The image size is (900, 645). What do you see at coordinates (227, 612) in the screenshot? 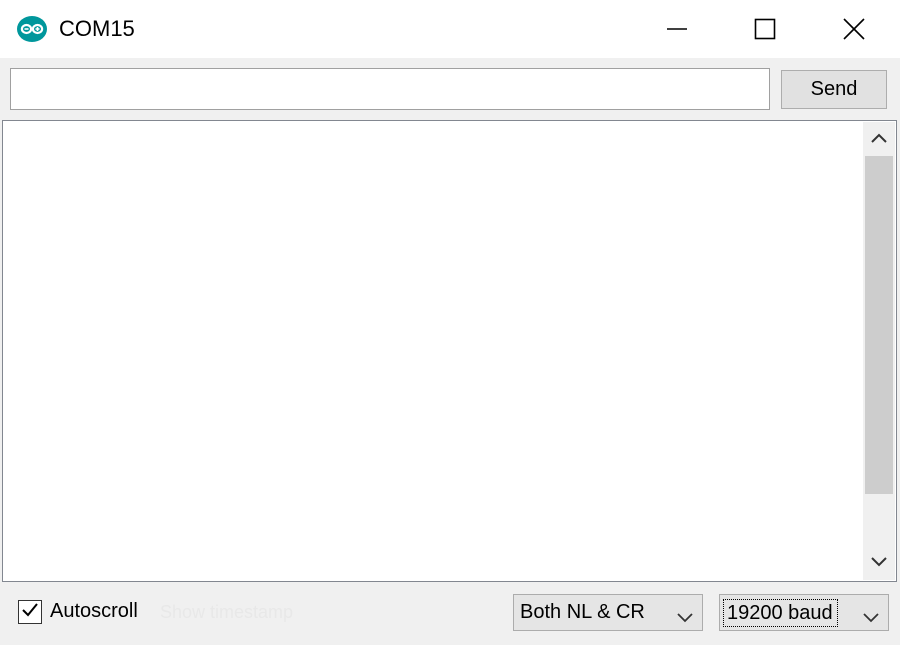
I see `timestamp-hint: Show timestamp` at bounding box center [227, 612].